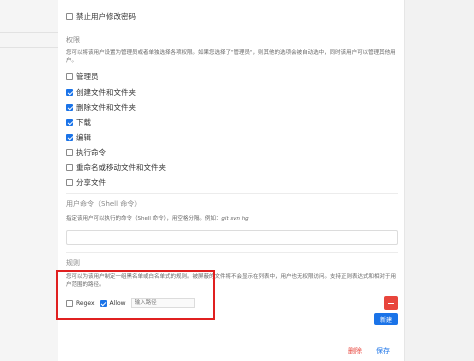 The width and height of the screenshot is (474, 361). I want to click on right-panel, so click(439, 180).